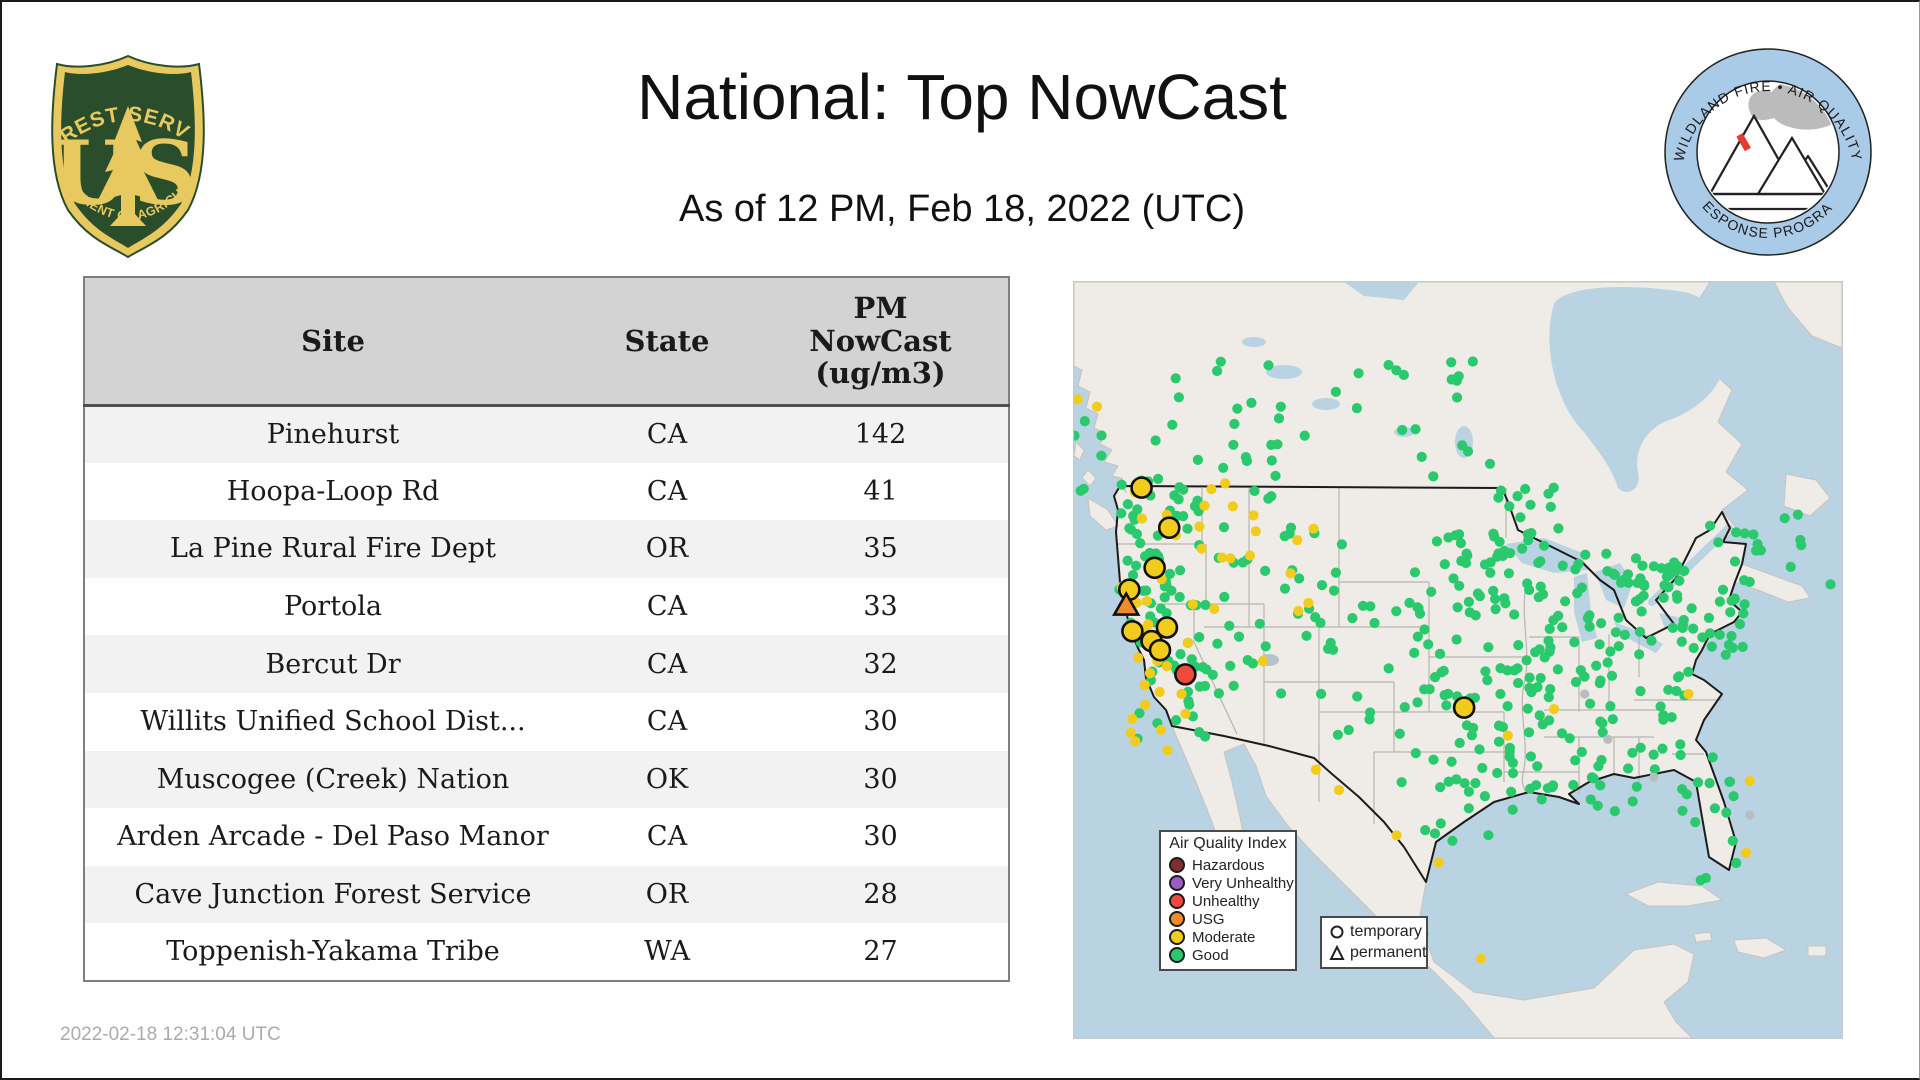 This screenshot has height=1080, width=1920. Describe the element at coordinates (333, 491) in the screenshot. I see `cell-site: Hoopa-Loop Rd` at that location.